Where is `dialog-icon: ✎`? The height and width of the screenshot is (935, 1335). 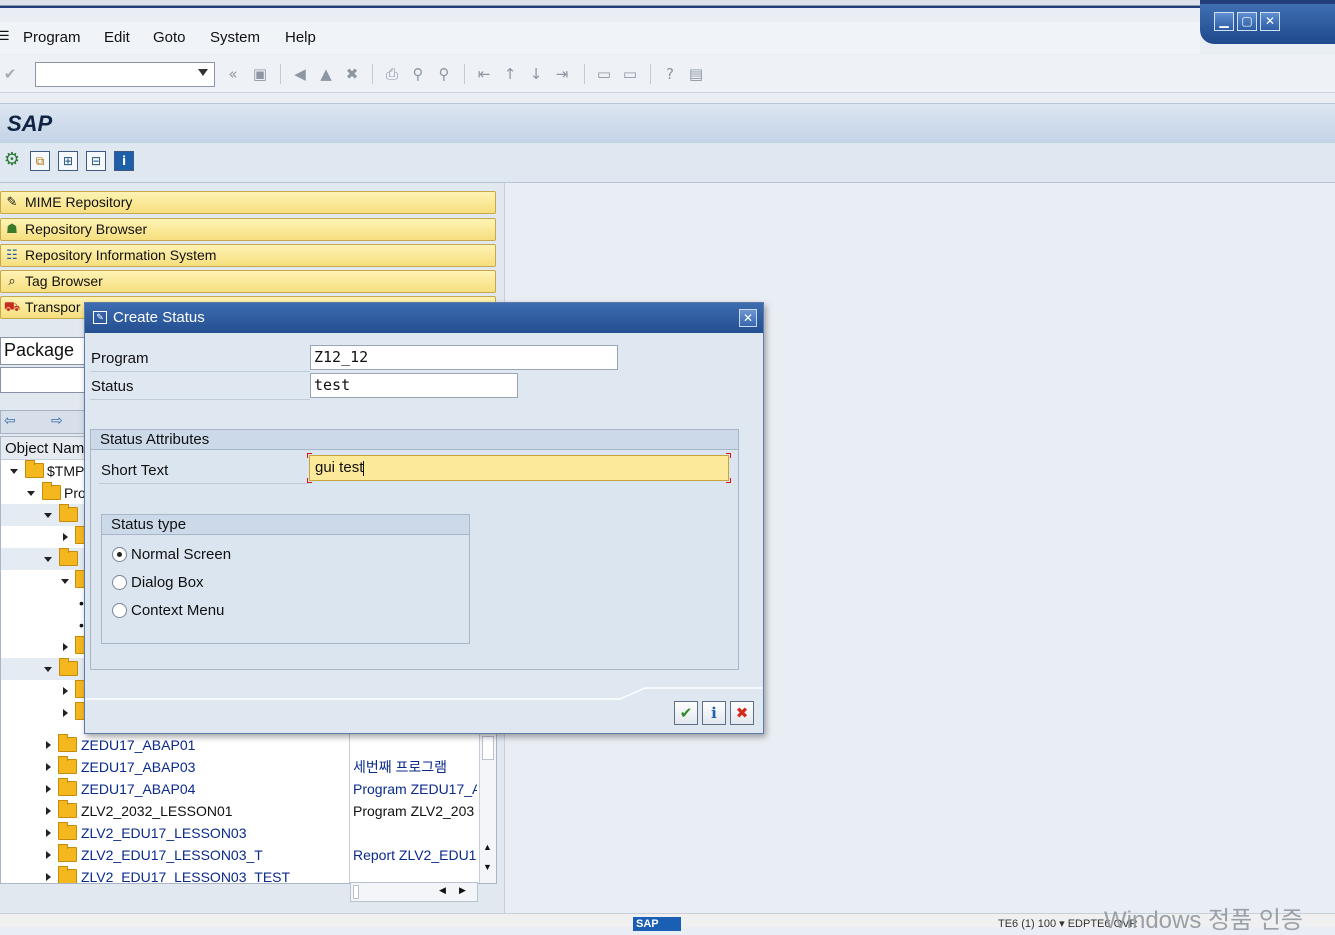
dialog-icon: ✎ is located at coordinates (100, 317).